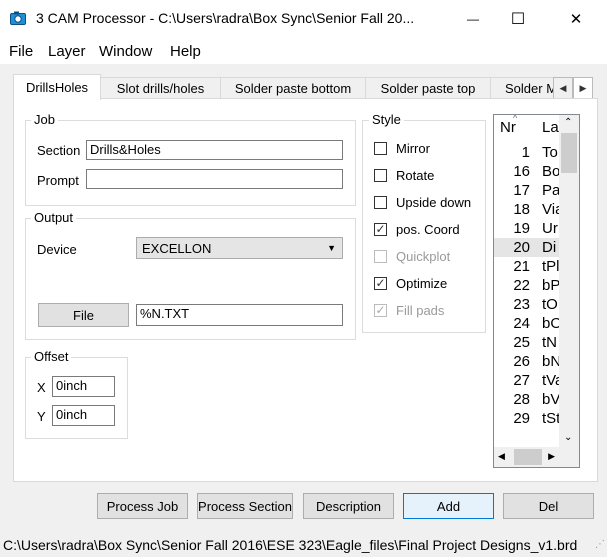 This screenshot has width=607, height=557. Describe the element at coordinates (433, 202) in the screenshot. I see `upside-down-label: Upside down` at that location.